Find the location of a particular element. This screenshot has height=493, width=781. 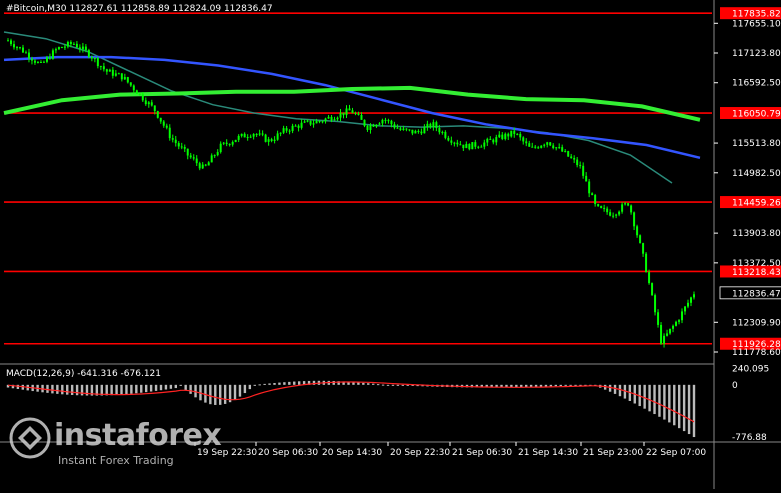

logo-name: instaforex is located at coordinates (138, 435).